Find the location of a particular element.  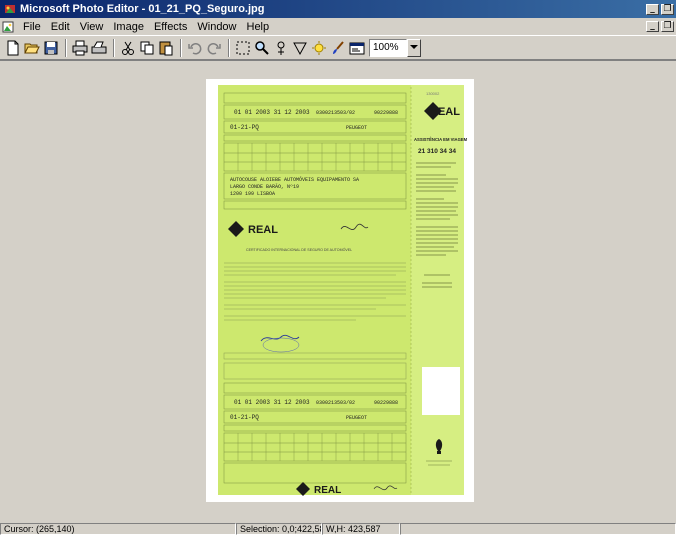

zoom-combobox: 100% is located at coordinates (395, 47).